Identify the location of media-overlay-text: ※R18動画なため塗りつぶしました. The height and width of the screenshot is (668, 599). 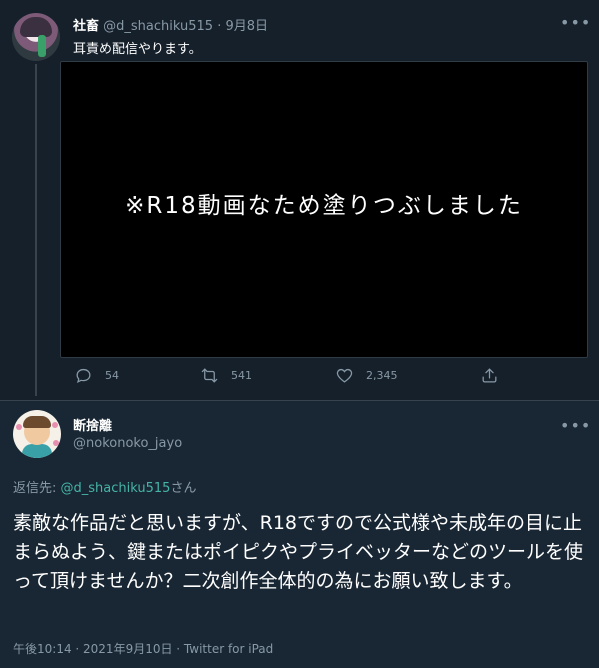
(324, 206).